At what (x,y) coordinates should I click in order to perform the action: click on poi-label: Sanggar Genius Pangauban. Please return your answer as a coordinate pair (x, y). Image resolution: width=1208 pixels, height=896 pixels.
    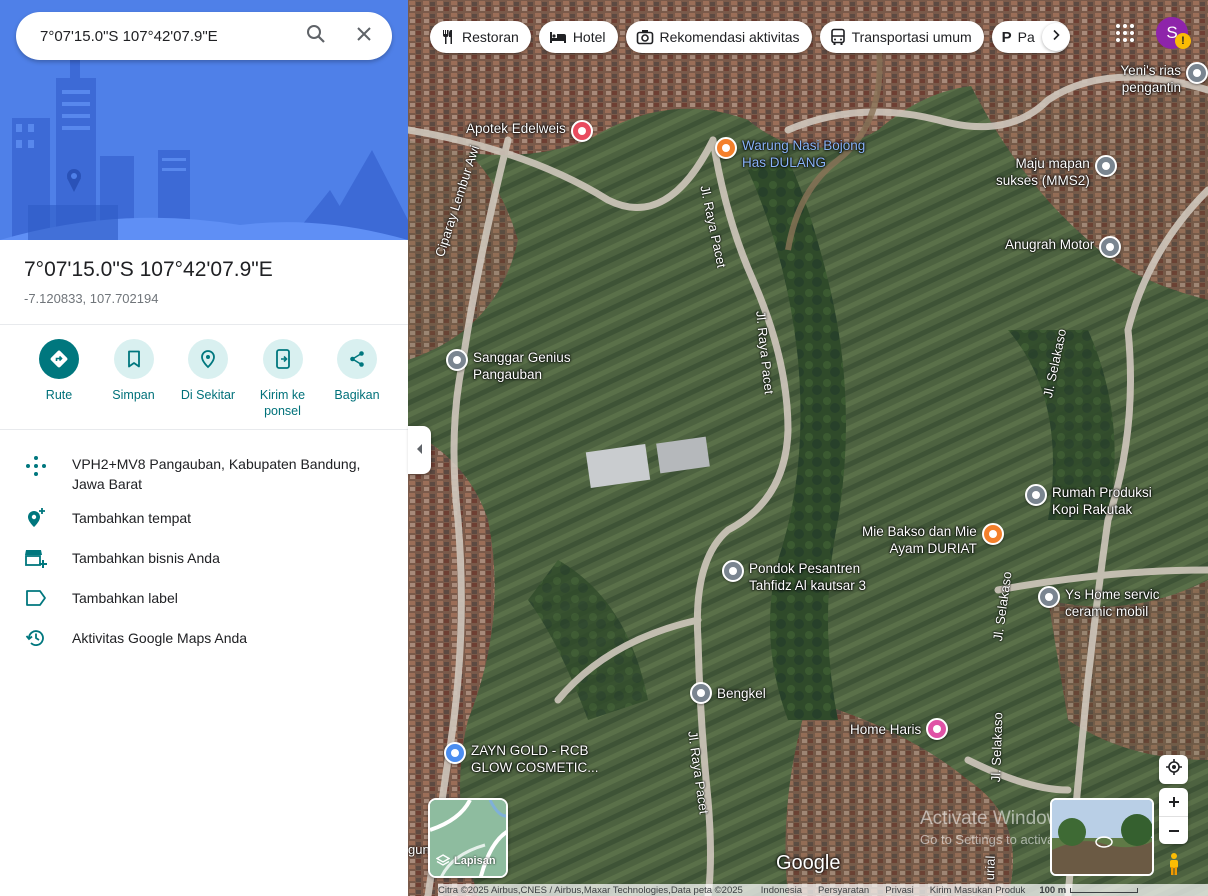
    Looking at the image, I should click on (522, 366).